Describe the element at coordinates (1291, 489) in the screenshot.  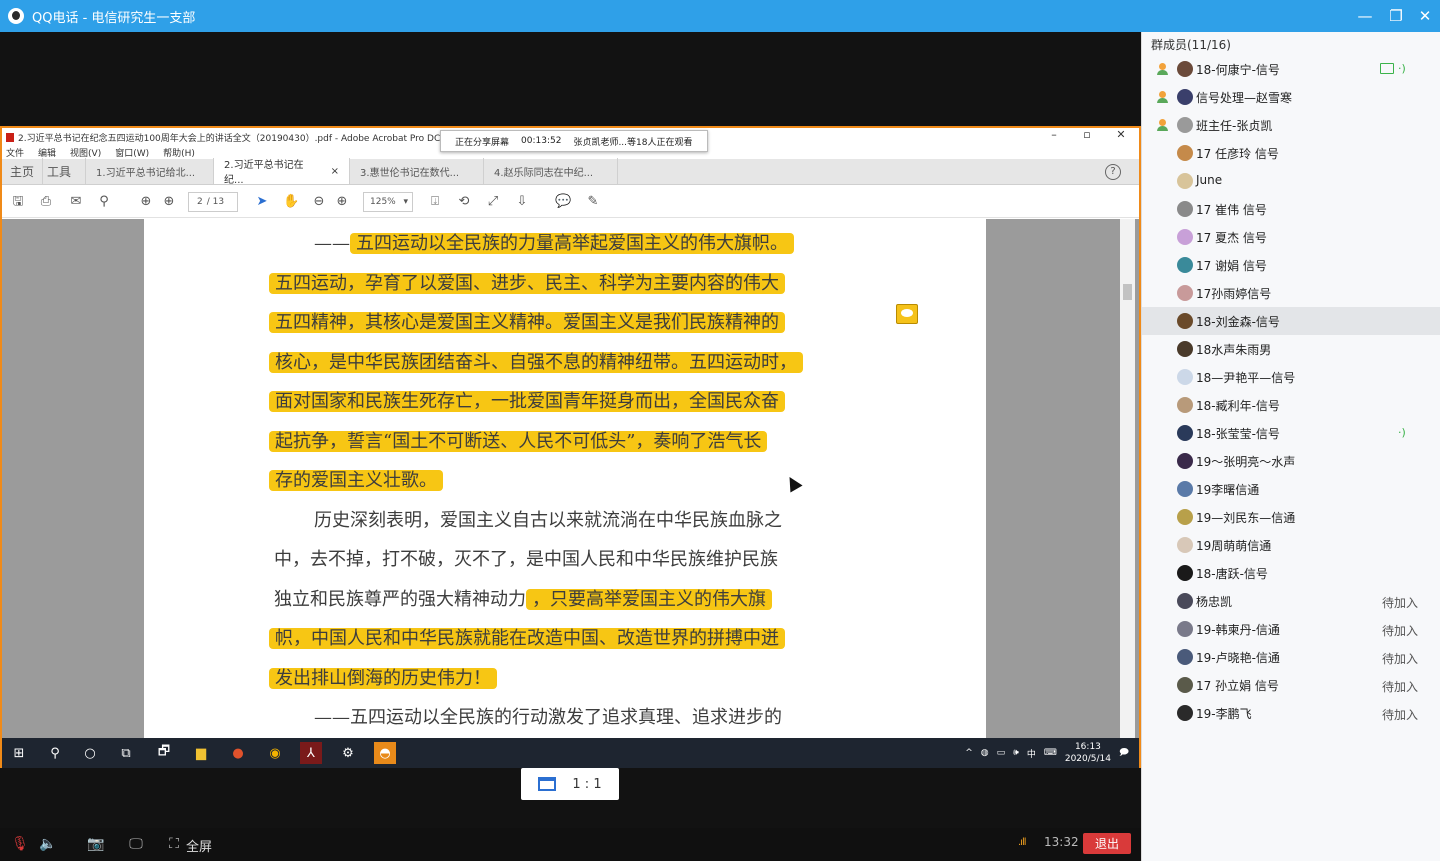
I see `member-row: 19李曙信通` at that location.